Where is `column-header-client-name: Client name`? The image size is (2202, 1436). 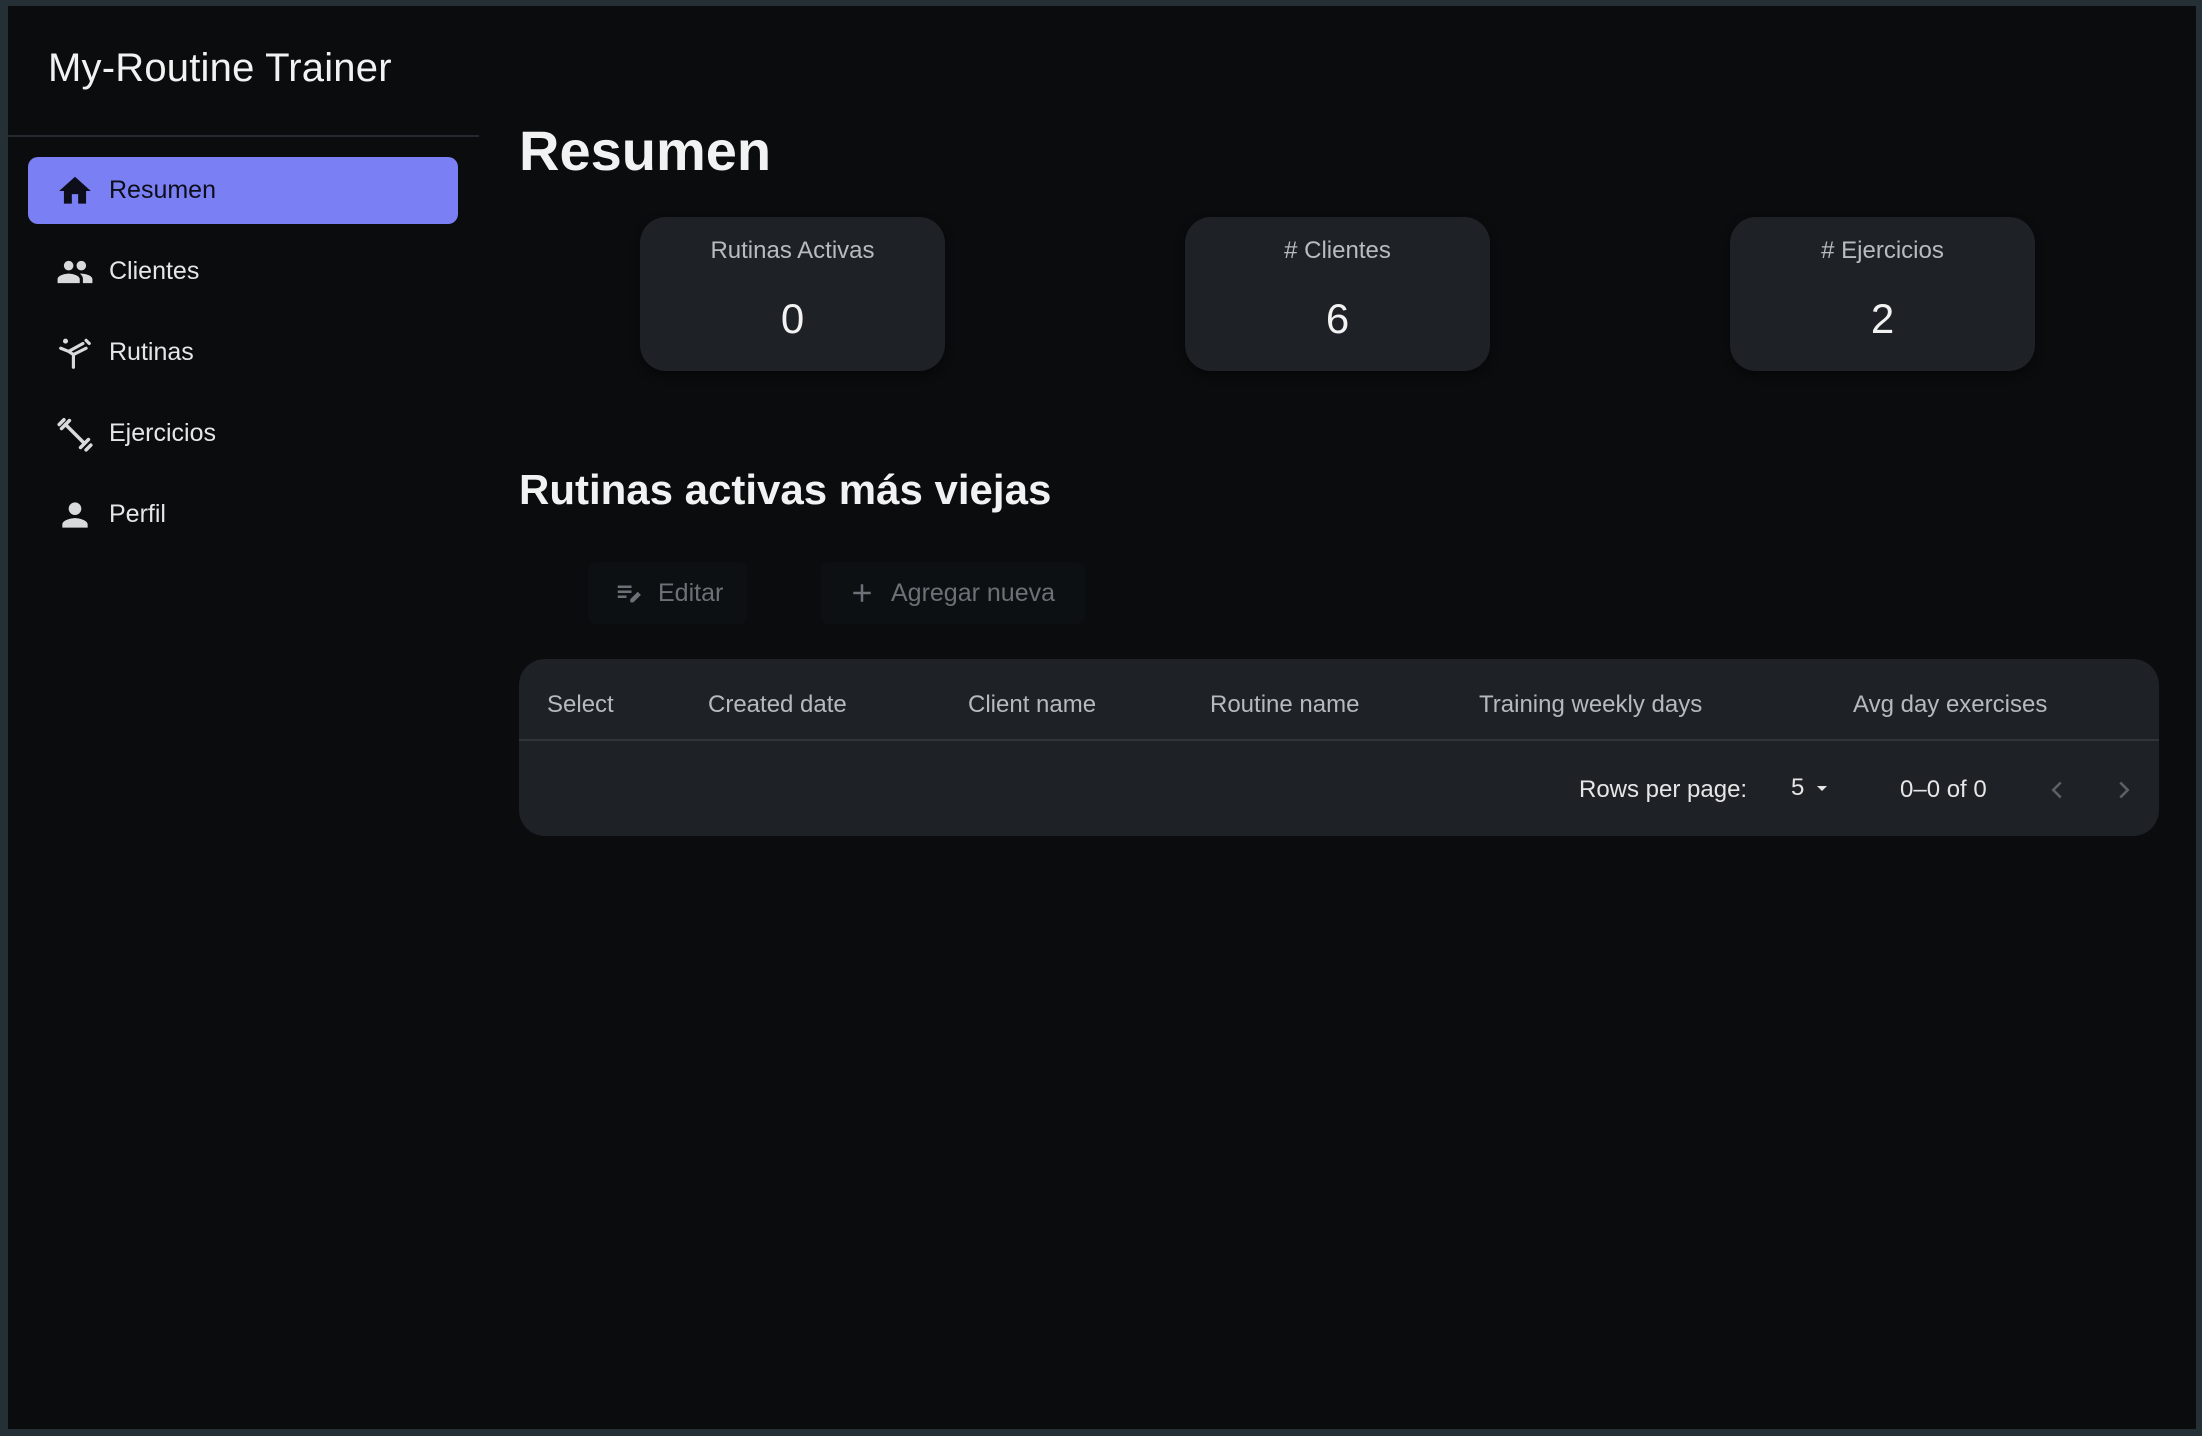 column-header-client-name: Client name is located at coordinates (1032, 705).